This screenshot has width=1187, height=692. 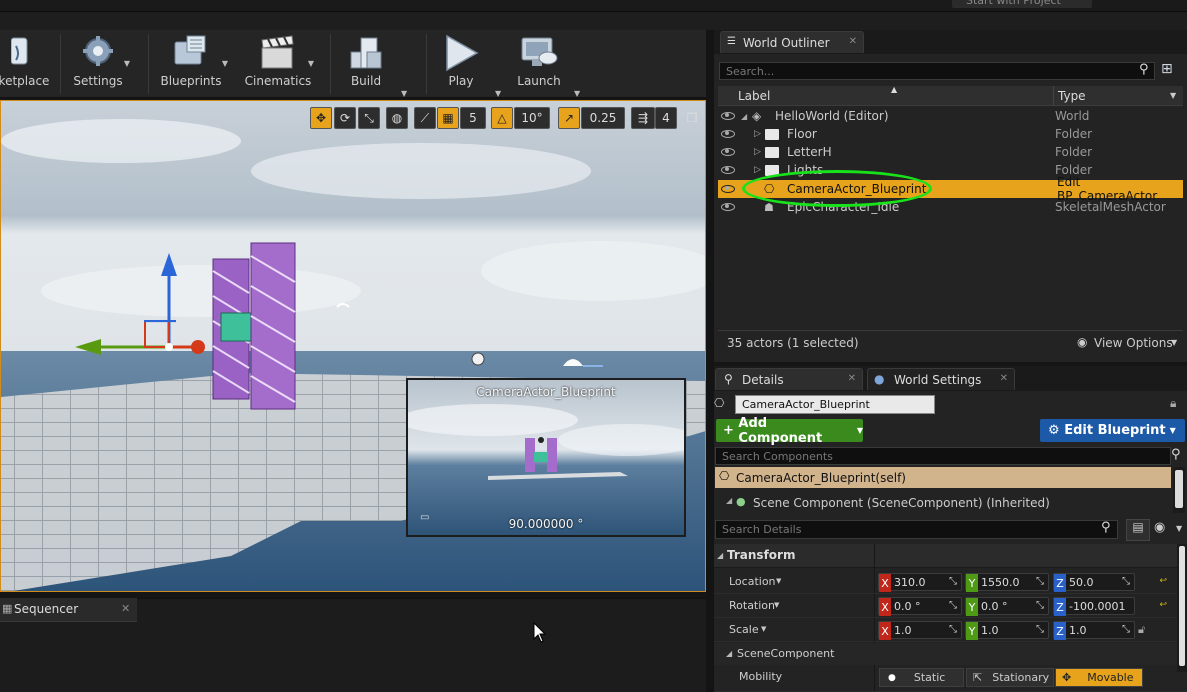 What do you see at coordinates (1094, 630) in the screenshot?
I see `scale-z-field: Z 1.0 ⤡` at bounding box center [1094, 630].